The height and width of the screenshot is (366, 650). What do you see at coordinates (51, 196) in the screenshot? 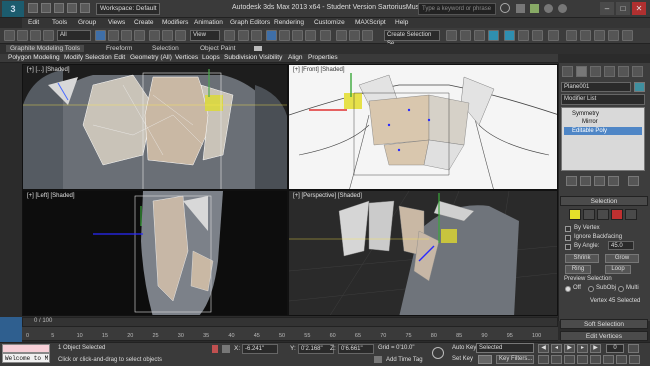
I see `viewport-left-label: [+] [Left] [Shaded]` at bounding box center [51, 196].